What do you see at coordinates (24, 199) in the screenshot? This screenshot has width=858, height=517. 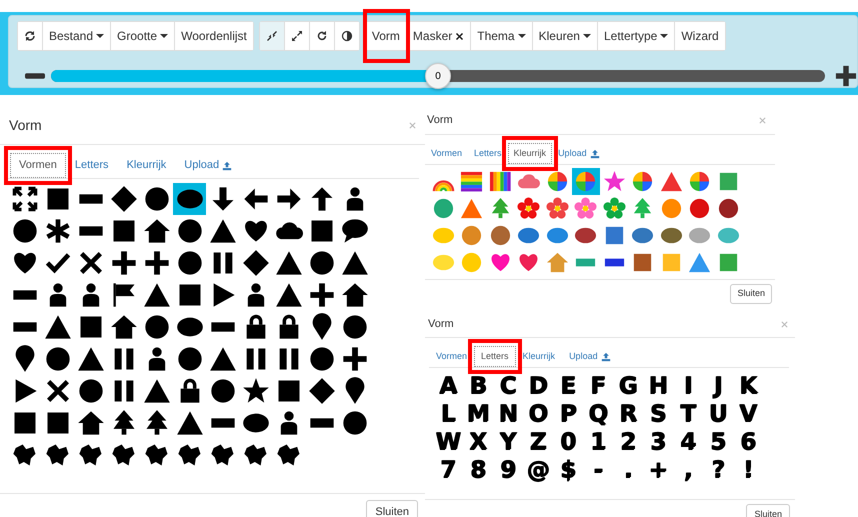 I see `expand-icon` at bounding box center [24, 199].